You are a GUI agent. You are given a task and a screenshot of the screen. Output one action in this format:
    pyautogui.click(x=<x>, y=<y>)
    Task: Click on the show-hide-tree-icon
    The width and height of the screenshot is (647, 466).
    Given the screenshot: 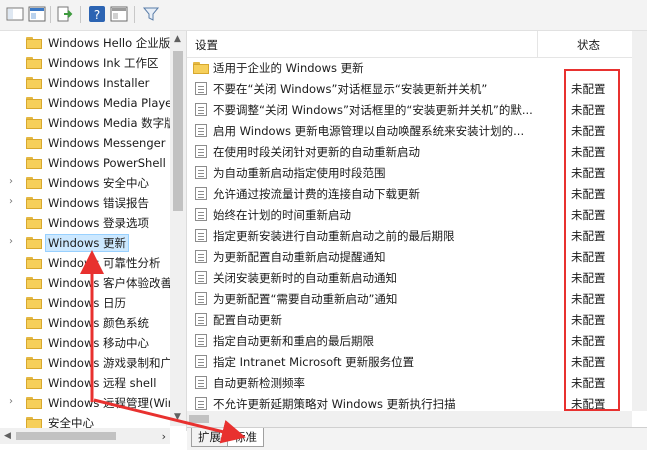 What is the action you would take?
    pyautogui.click(x=37, y=14)
    